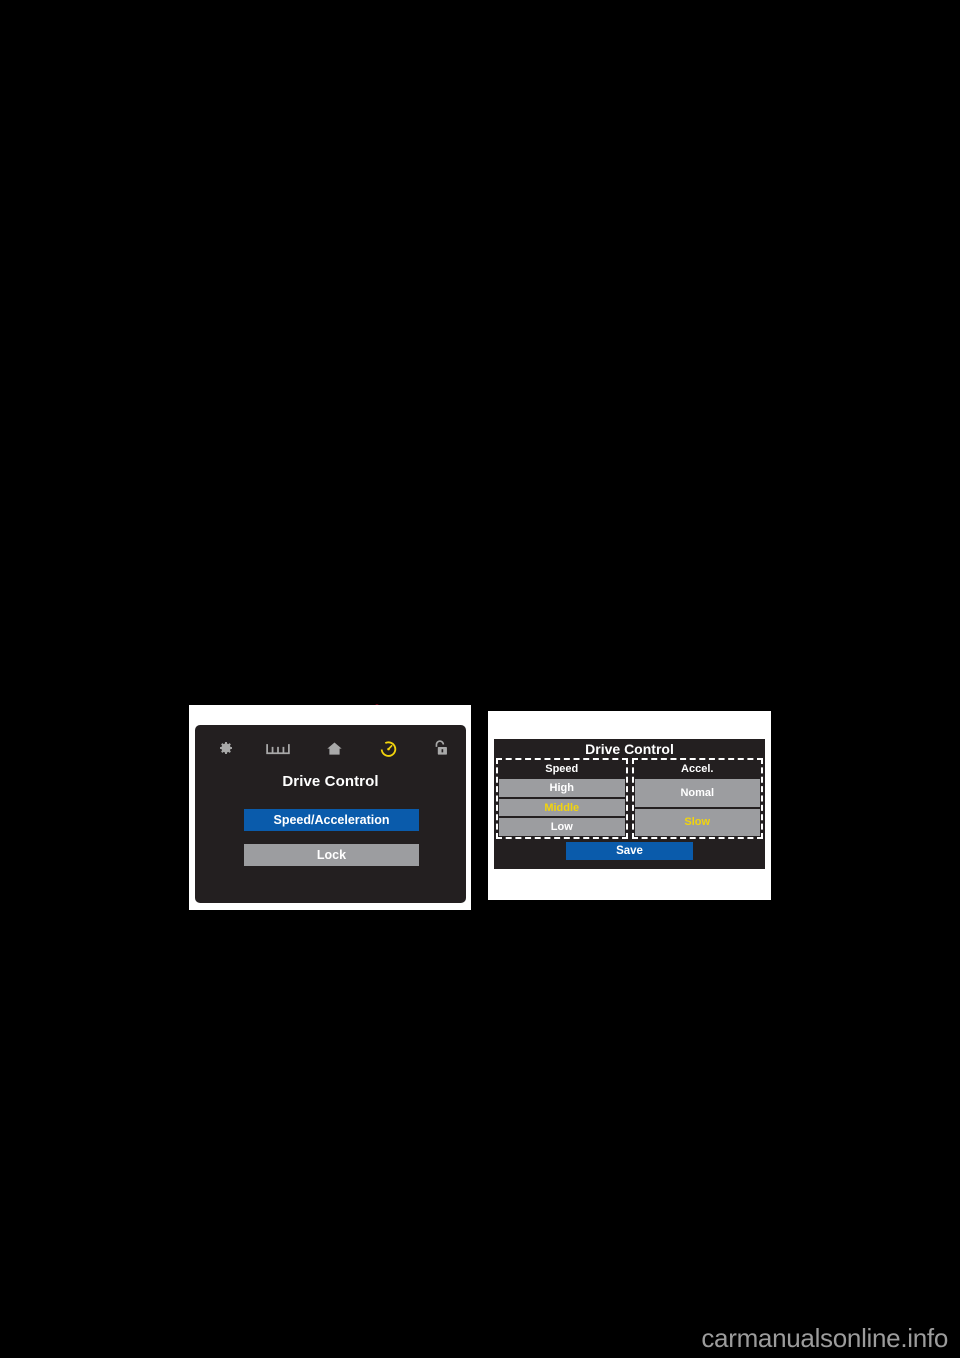 The width and height of the screenshot is (960, 1358). Describe the element at coordinates (330, 781) in the screenshot. I see `page-title-menu: Drive Control` at that location.